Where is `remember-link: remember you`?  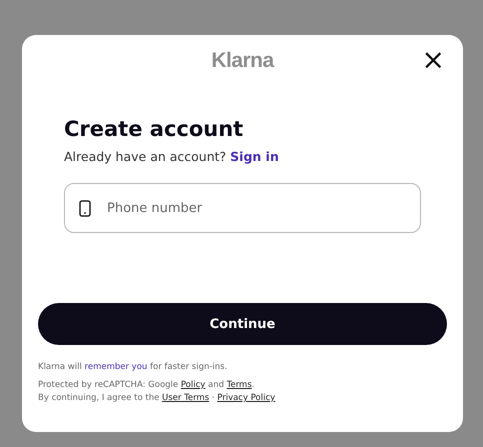
remember-link: remember you is located at coordinates (116, 367).